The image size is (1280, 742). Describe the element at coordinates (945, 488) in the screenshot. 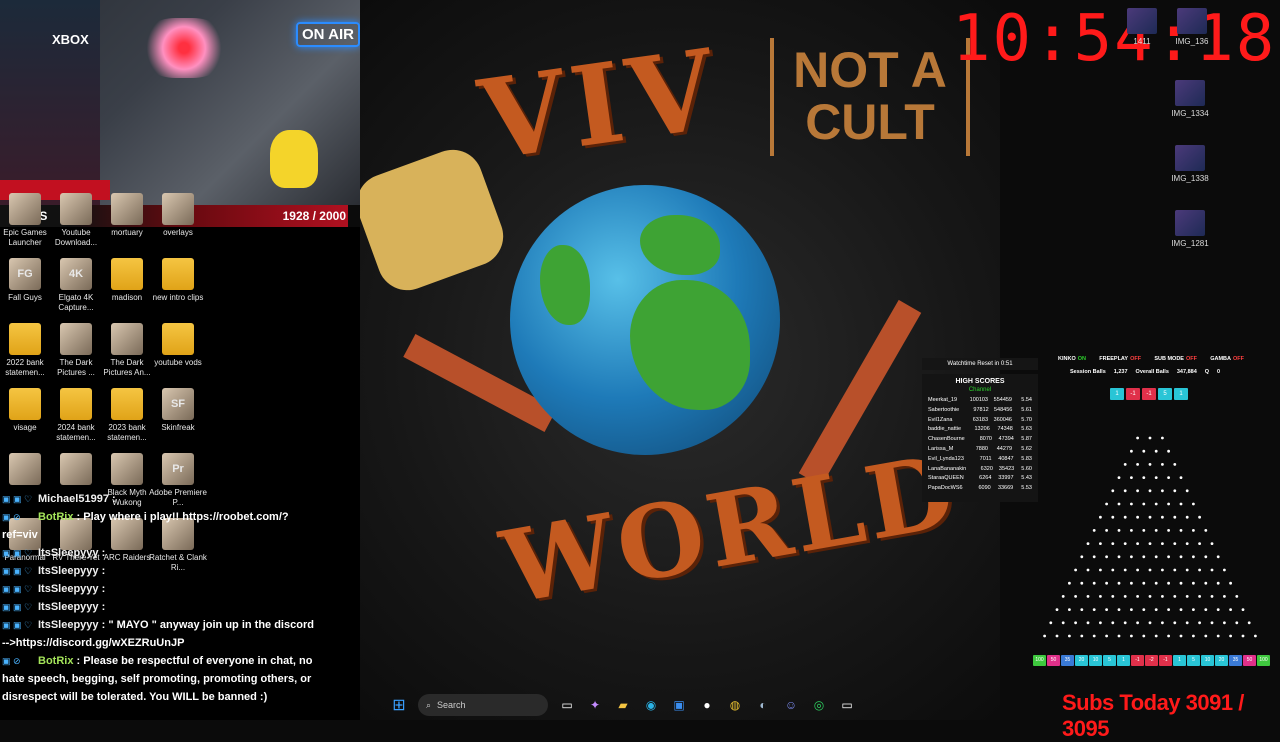

I see `highscore-name: PapaDocWS6` at that location.